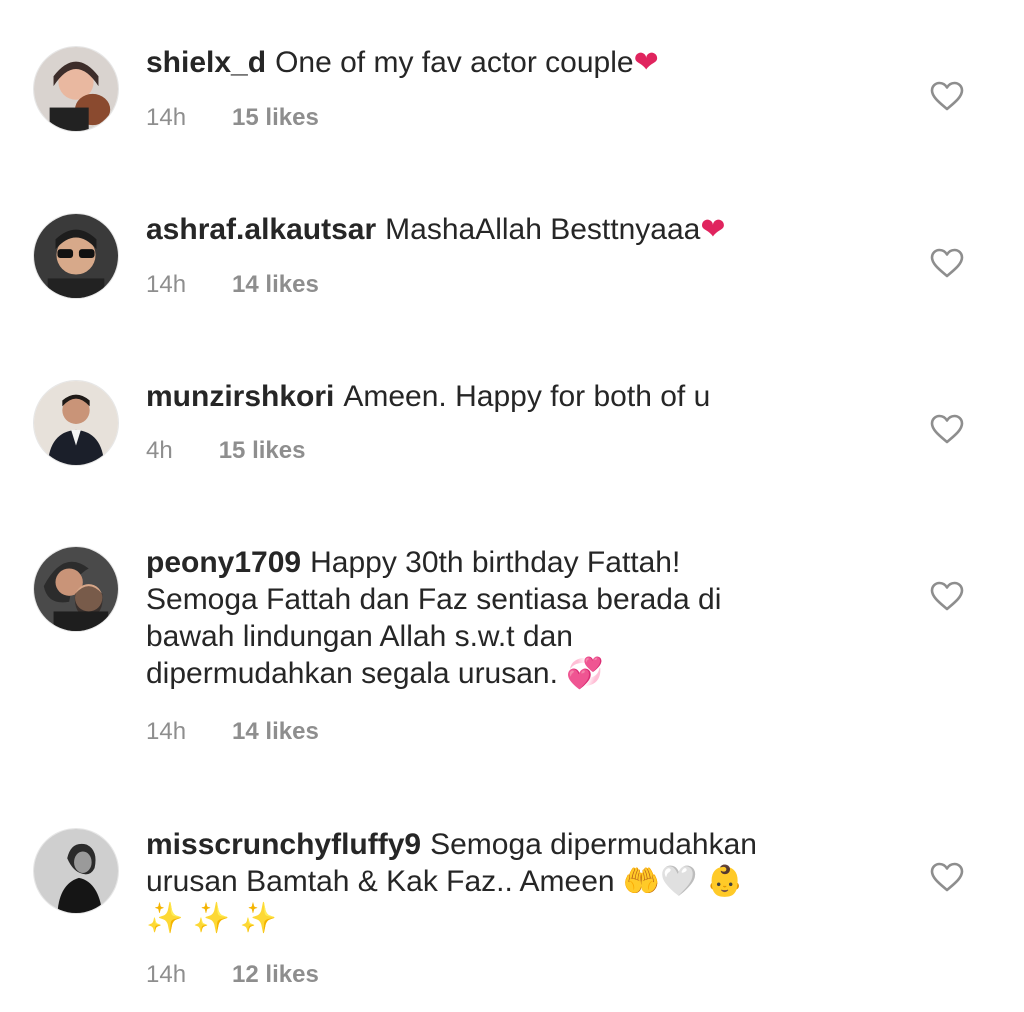  What do you see at coordinates (527, 396) in the screenshot?
I see `comment-body: Ameen. Happy for both of u` at bounding box center [527, 396].